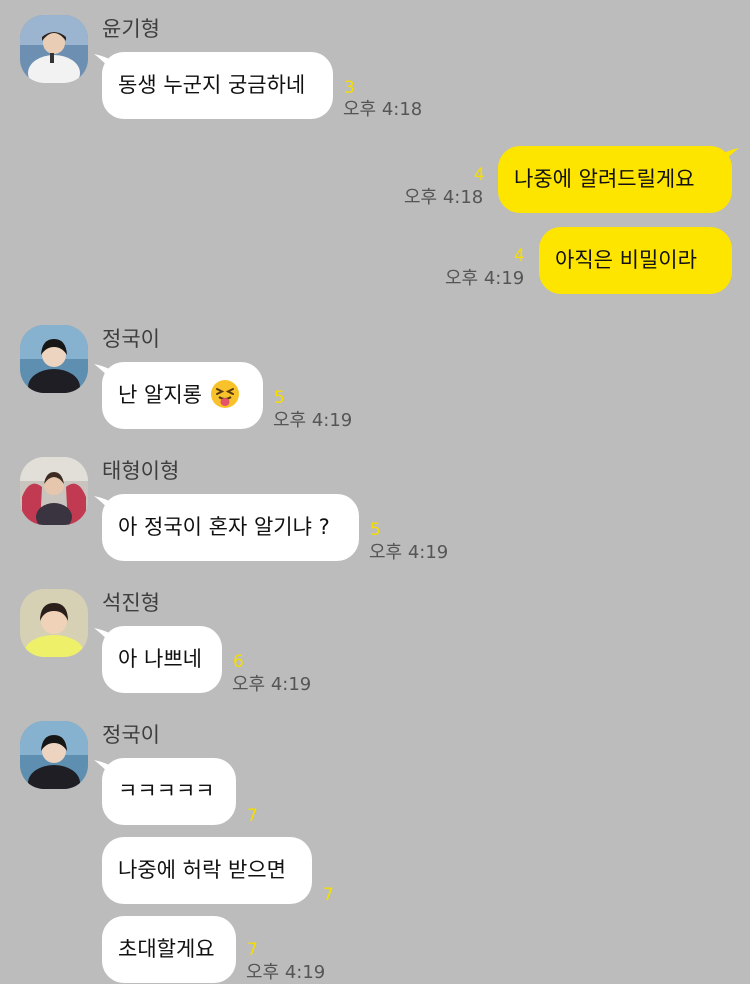  What do you see at coordinates (54, 623) in the screenshot?
I see `avatar-seokjin` at bounding box center [54, 623].